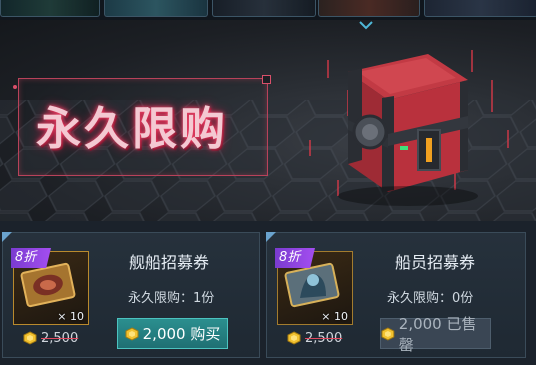  Describe the element at coordinates (435, 262) in the screenshot. I see `item-name: 船员招募券` at that location.